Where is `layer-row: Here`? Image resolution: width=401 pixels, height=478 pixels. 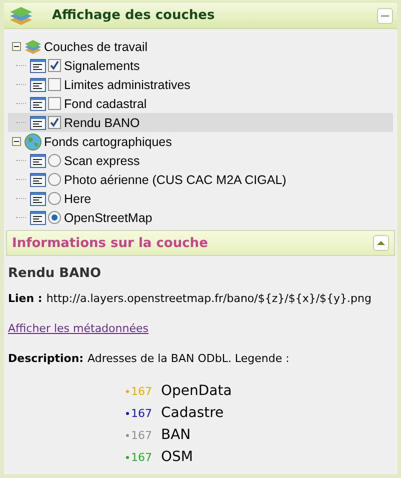 layer-row: Here is located at coordinates (200, 198).